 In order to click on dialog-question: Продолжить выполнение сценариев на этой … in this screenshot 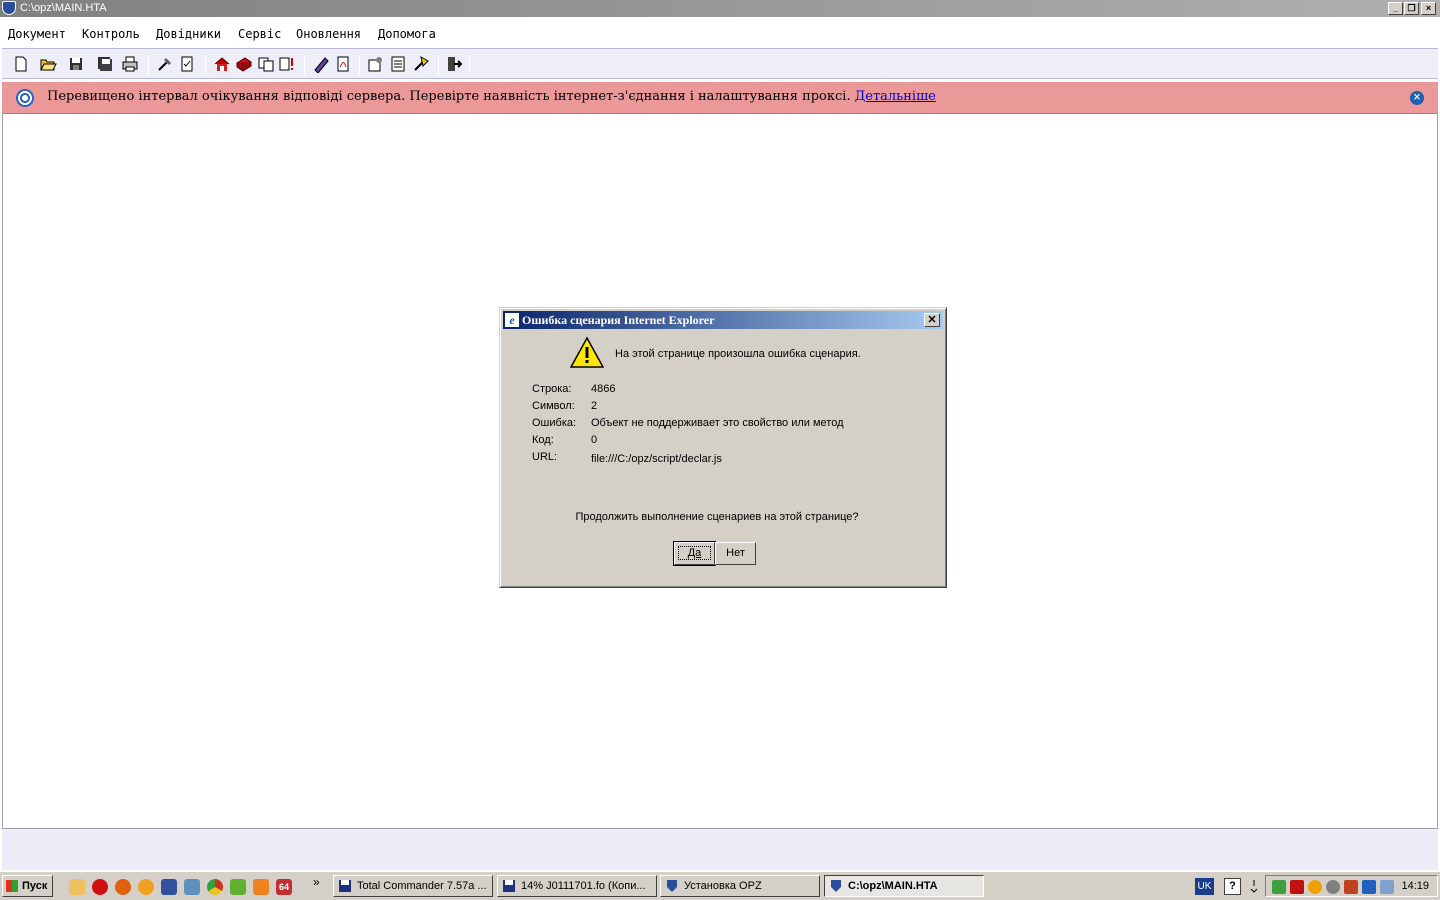, I will do `click(717, 517)`.